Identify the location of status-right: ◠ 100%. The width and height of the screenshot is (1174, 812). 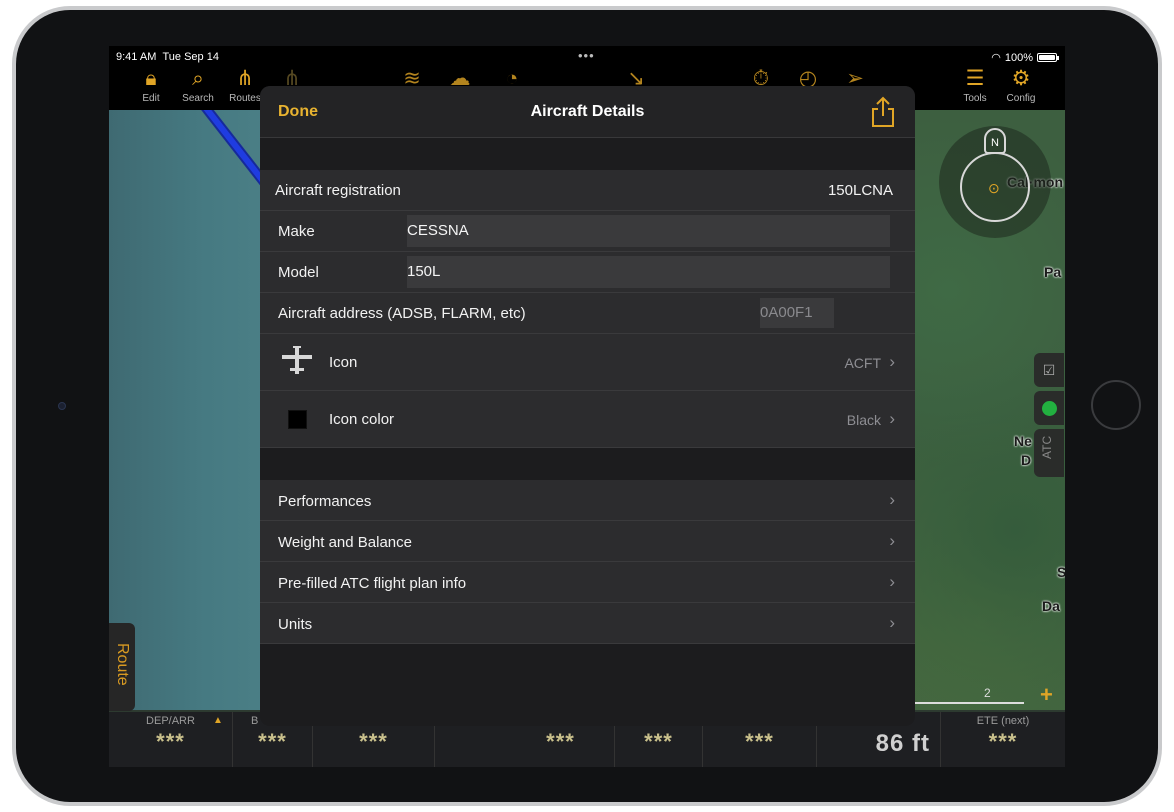
(1025, 57).